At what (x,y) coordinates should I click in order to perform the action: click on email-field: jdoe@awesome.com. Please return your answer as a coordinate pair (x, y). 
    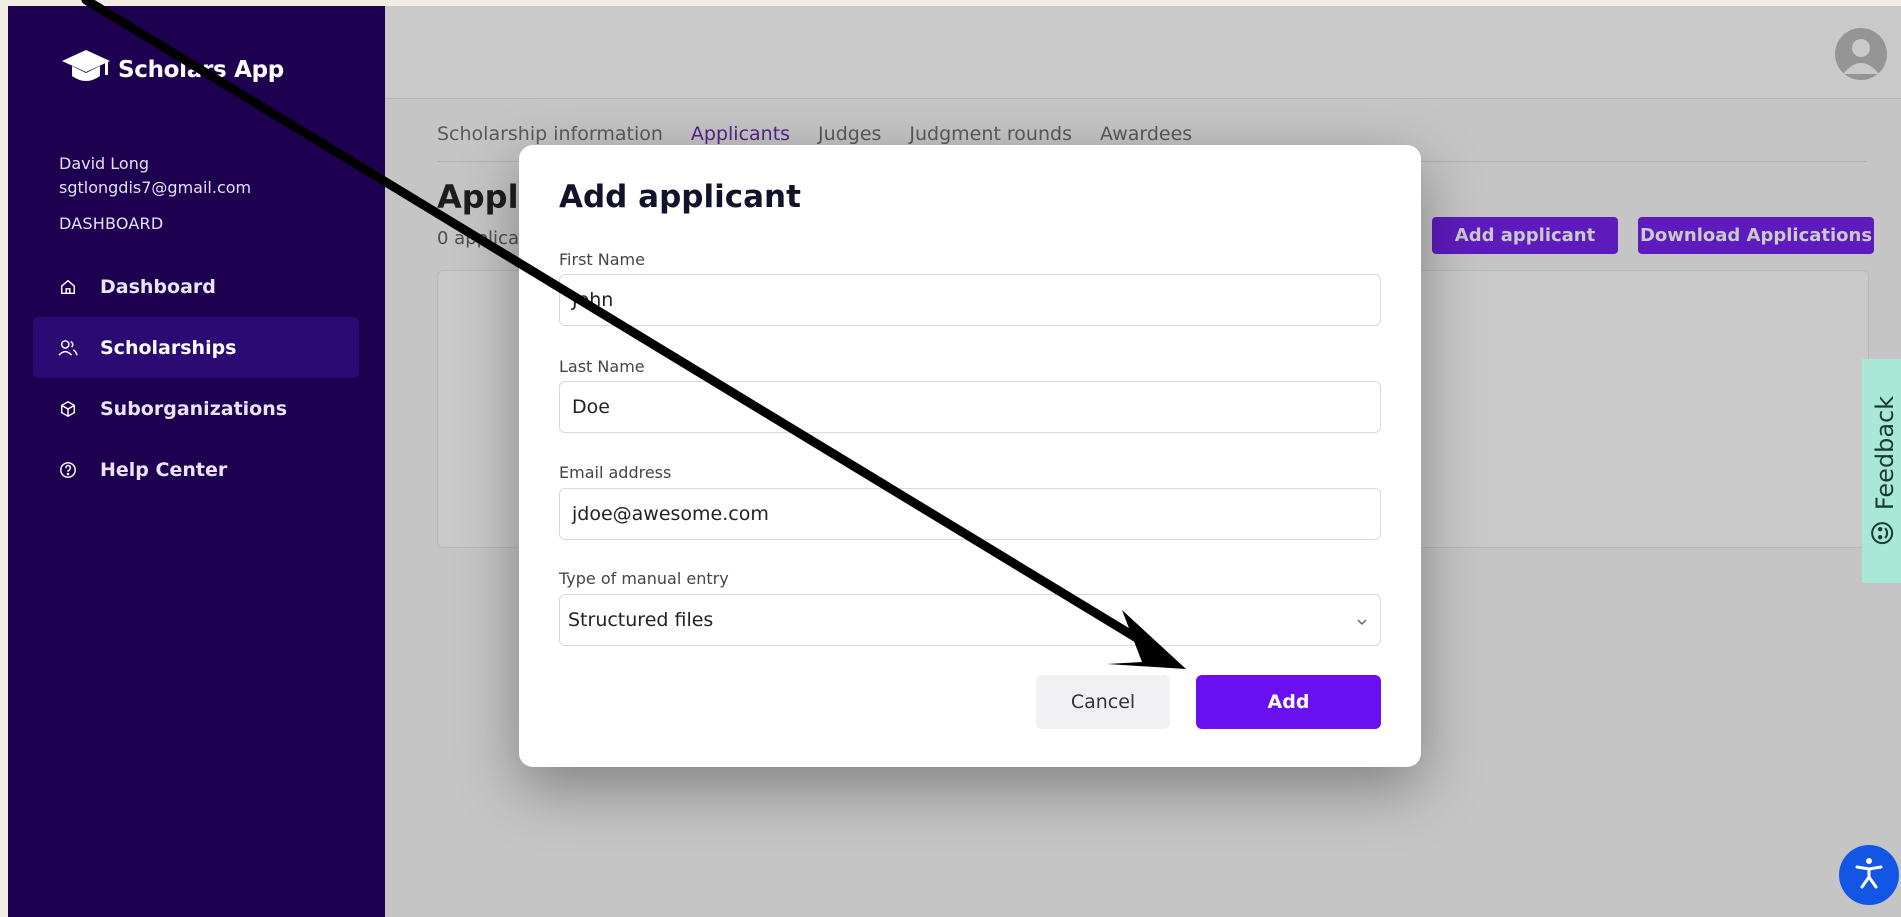
    Looking at the image, I should click on (970, 514).